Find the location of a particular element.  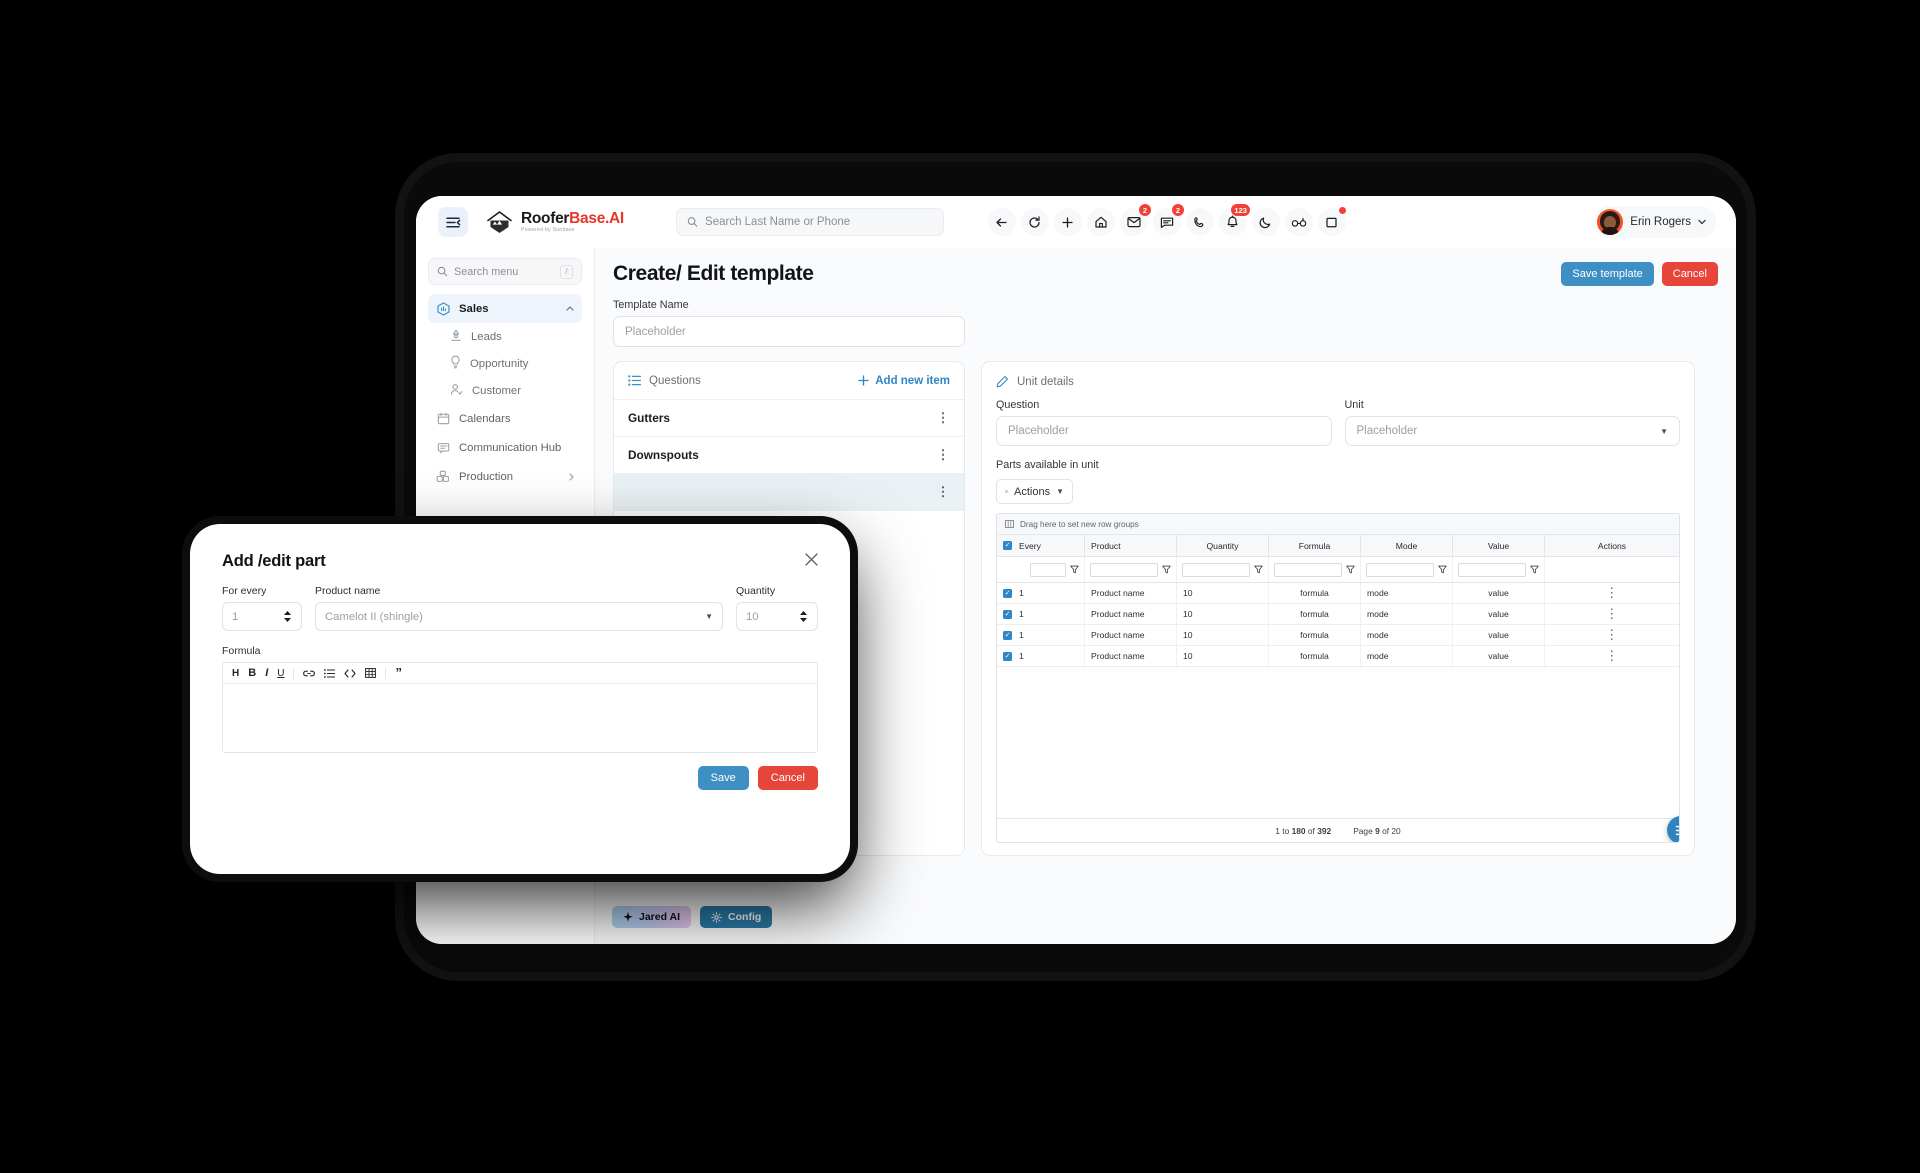

grid-header-value: Value is located at coordinates (1499, 545).